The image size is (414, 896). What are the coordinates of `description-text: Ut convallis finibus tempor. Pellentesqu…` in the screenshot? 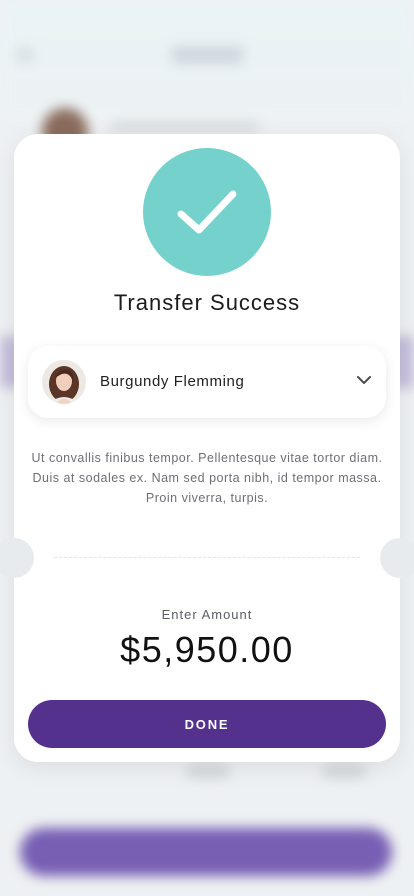 It's located at (207, 478).